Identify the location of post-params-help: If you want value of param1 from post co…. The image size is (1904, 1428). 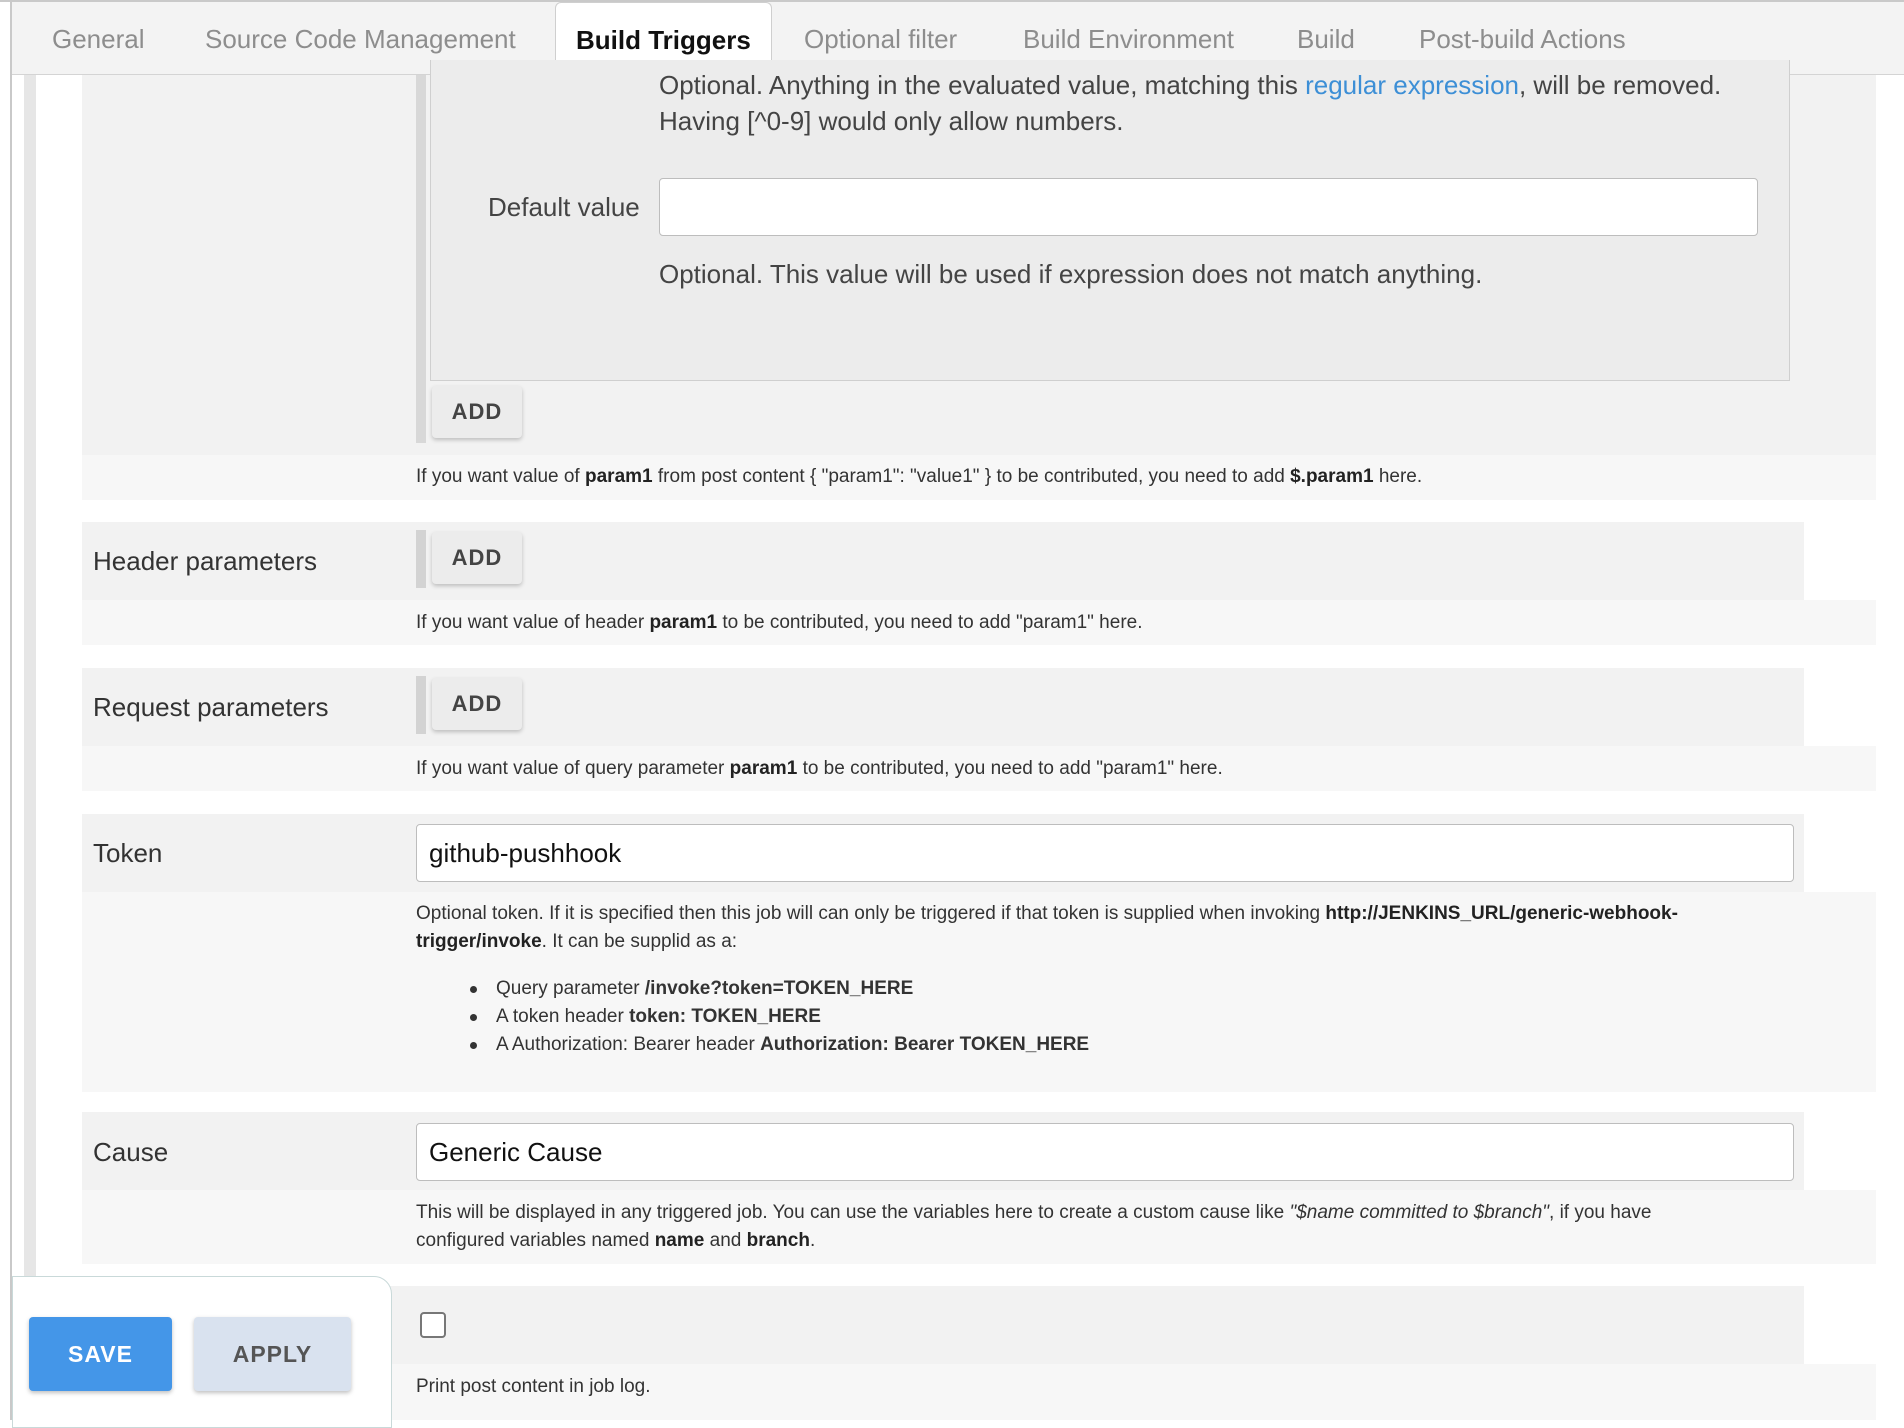
(919, 476).